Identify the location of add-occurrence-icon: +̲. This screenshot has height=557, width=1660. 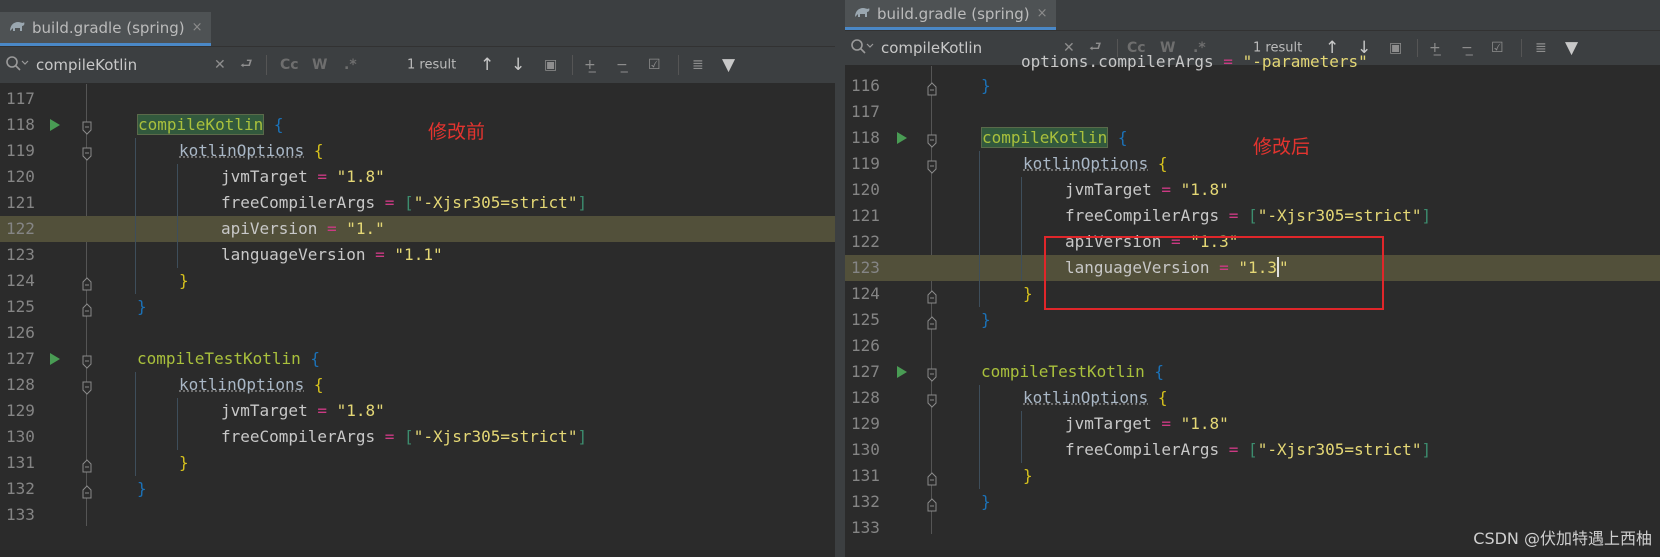
(590, 65).